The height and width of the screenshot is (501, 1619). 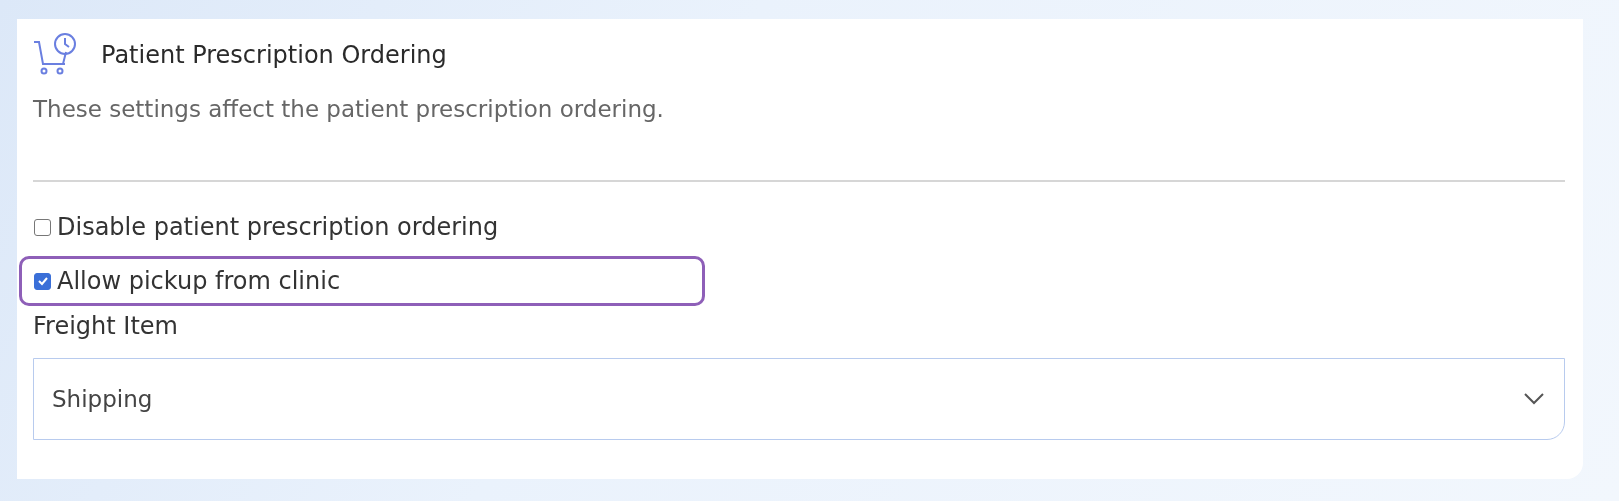 I want to click on highlighted-option: Allow pickup from clinic, so click(x=362, y=281).